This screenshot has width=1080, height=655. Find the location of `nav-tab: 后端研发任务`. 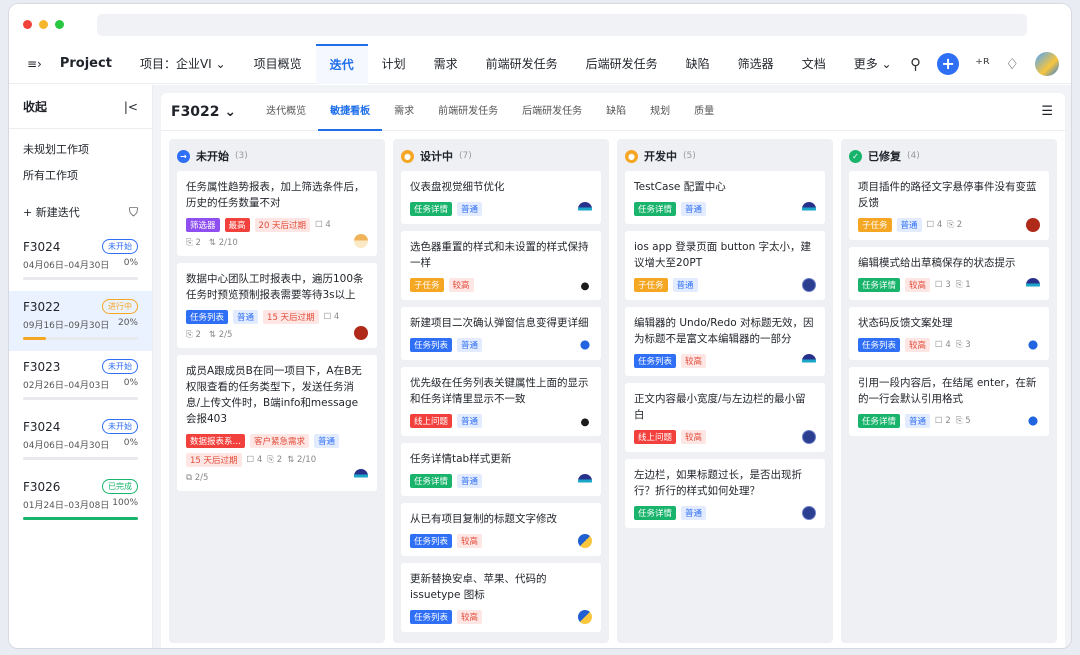

nav-tab: 后端研发任务 is located at coordinates (622, 64).